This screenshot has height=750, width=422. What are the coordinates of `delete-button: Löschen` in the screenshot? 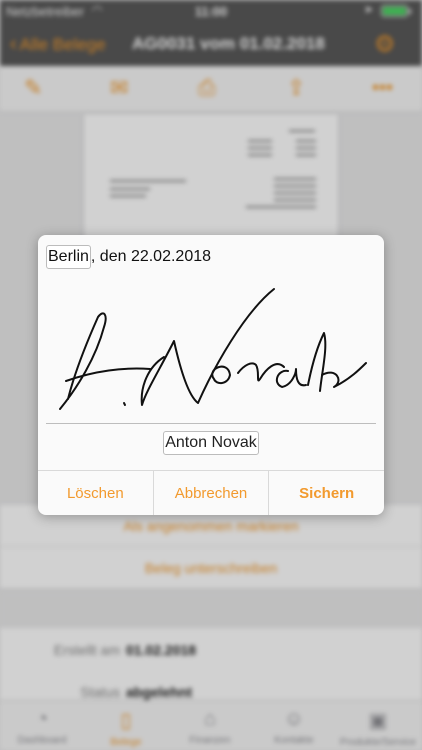 It's located at (96, 493).